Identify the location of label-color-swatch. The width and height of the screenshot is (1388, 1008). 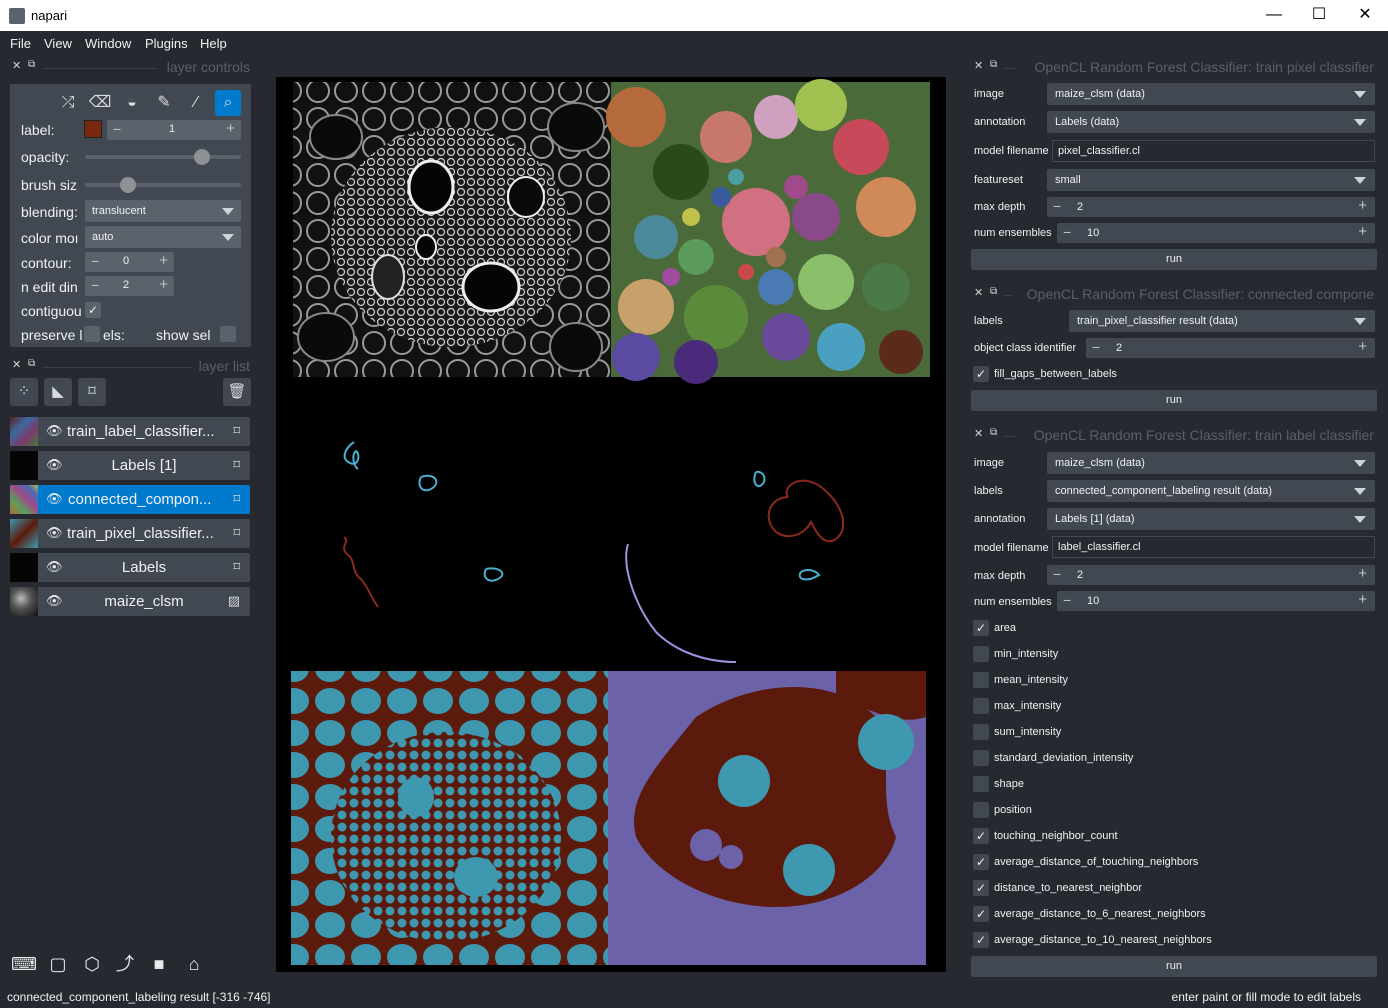
(93, 129).